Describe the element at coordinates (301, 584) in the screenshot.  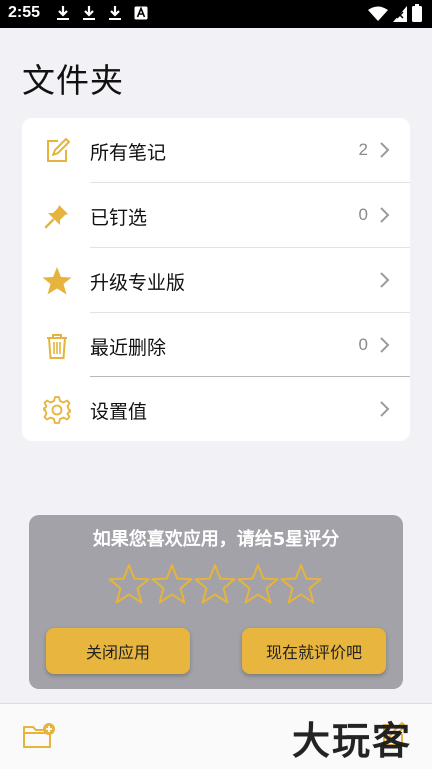
I see `rating-star-5-icon` at that location.